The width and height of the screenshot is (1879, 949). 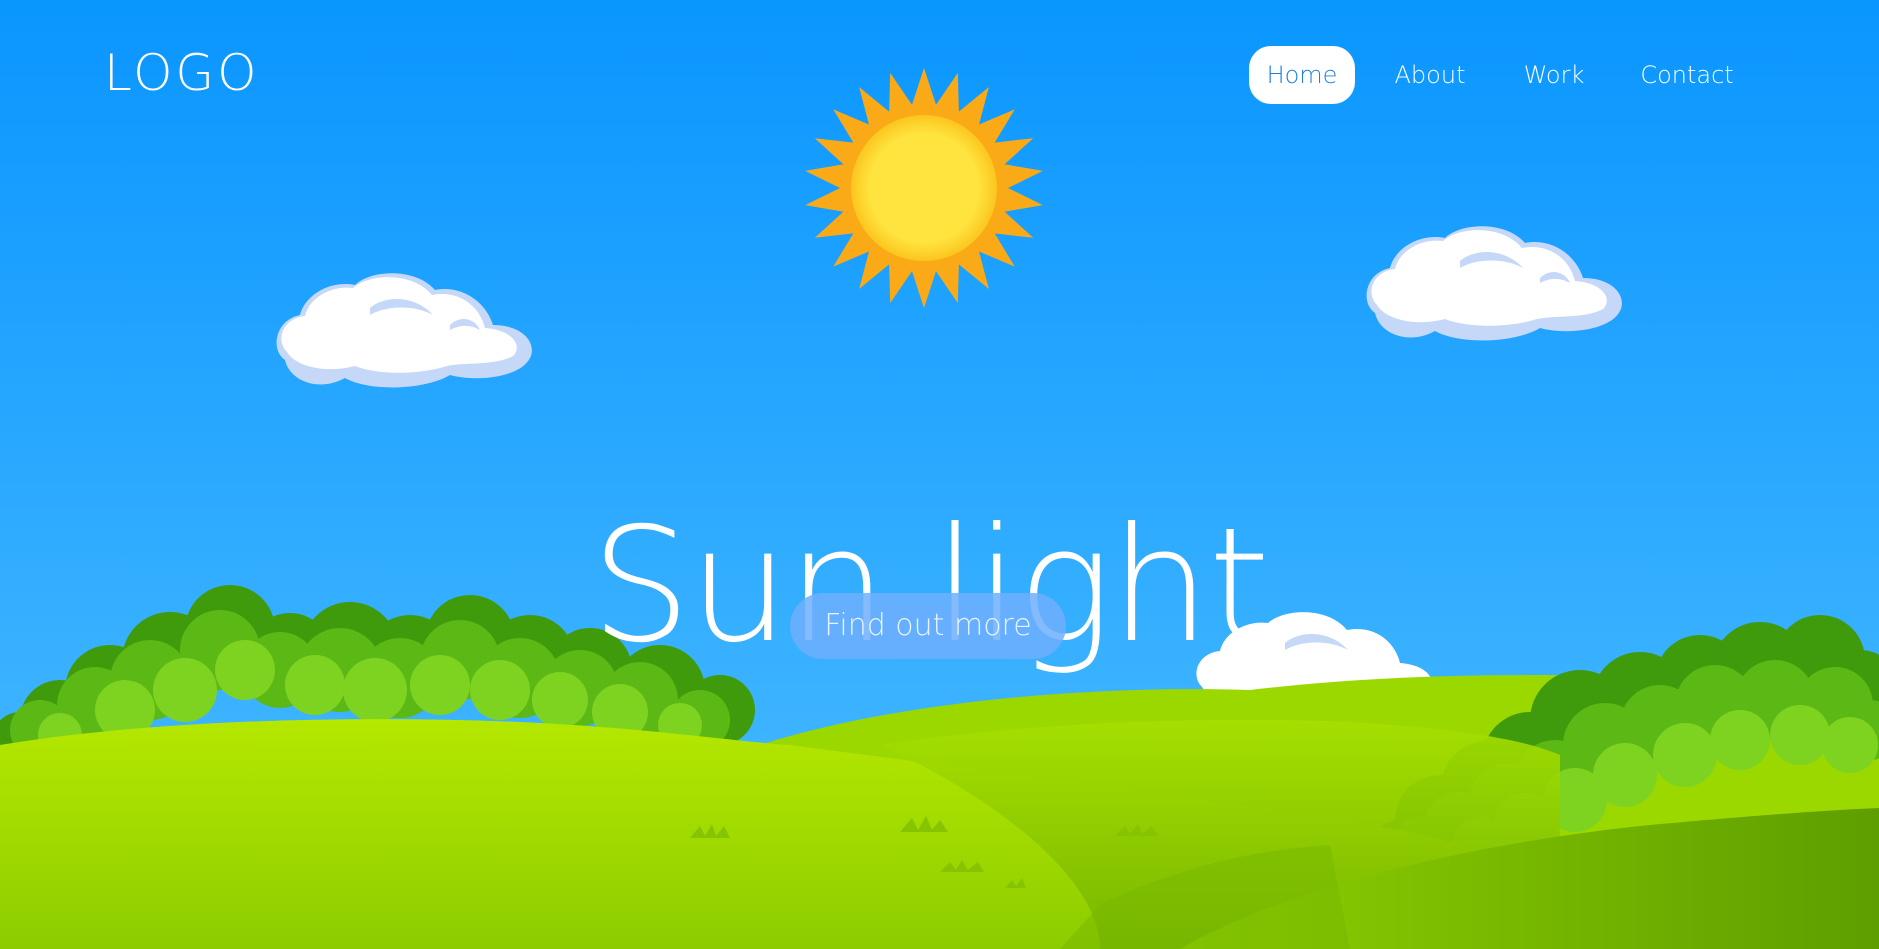 What do you see at coordinates (1554, 75) in the screenshot?
I see `nav-item-work: Work` at bounding box center [1554, 75].